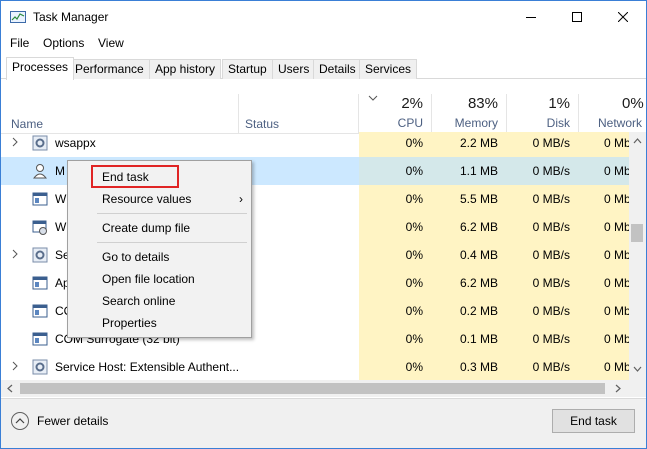 Image resolution: width=647 pixels, height=449 pixels. Describe the element at coordinates (637, 369) in the screenshot. I see `scroll-down-icon` at that location.